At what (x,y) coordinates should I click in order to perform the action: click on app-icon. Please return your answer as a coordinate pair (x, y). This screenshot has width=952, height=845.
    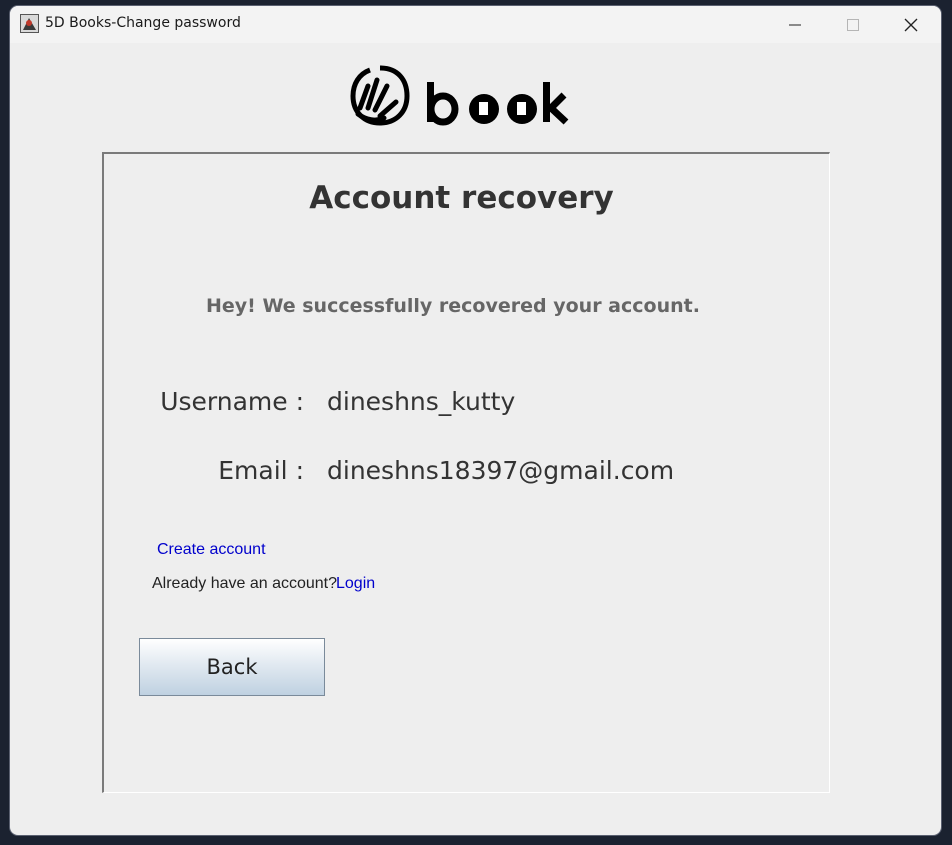
    Looking at the image, I should click on (29, 23).